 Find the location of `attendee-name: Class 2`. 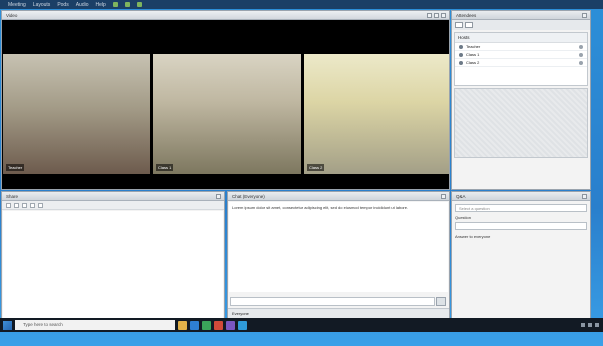

attendee-name: Class 2 is located at coordinates (473, 62).